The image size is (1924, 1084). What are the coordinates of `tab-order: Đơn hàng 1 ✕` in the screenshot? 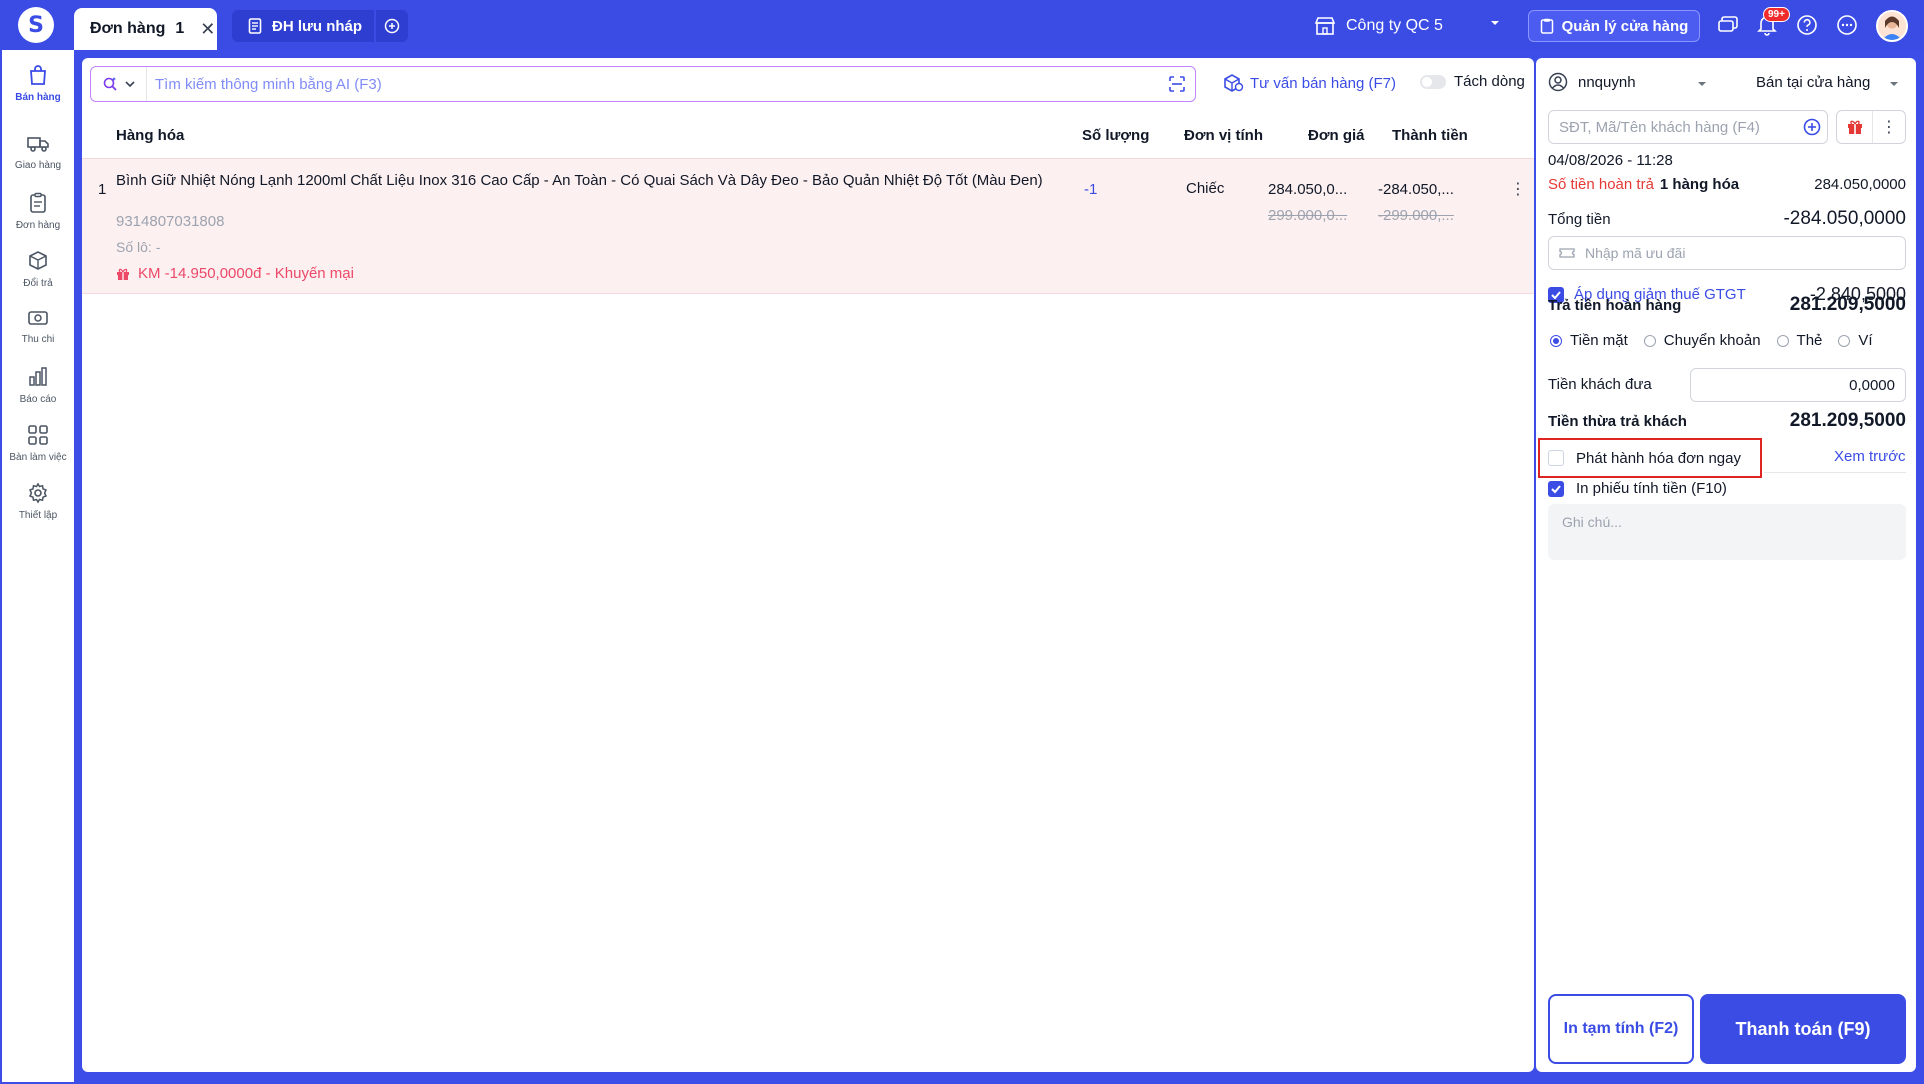 It's located at (145, 29).